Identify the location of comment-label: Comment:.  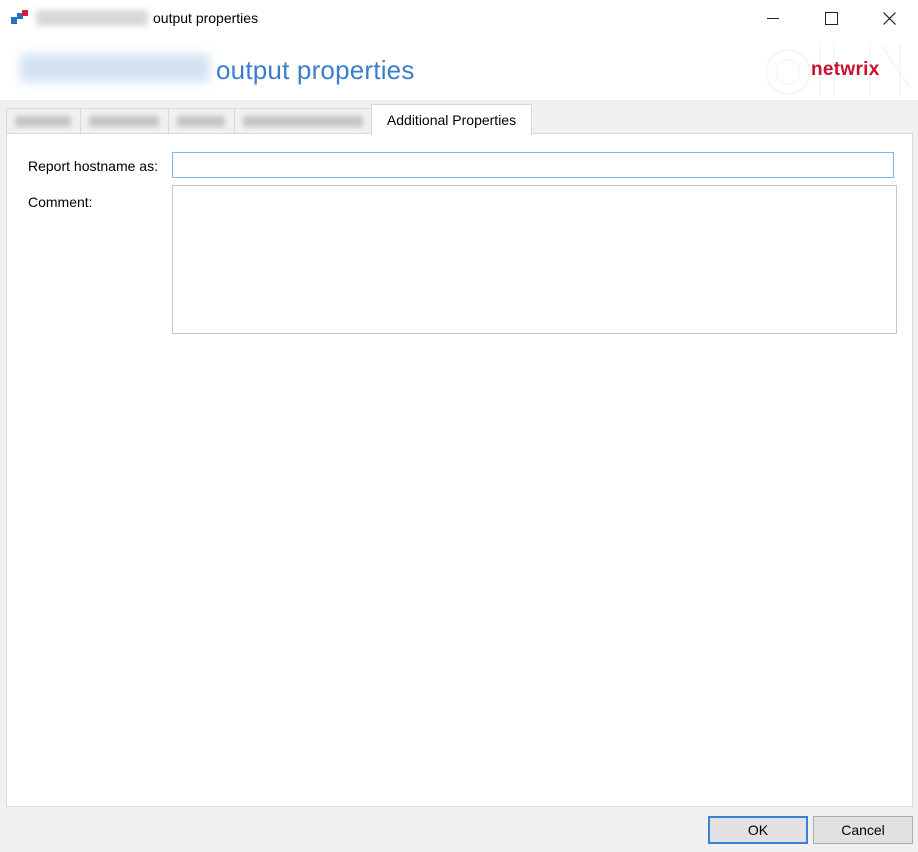
(60, 202).